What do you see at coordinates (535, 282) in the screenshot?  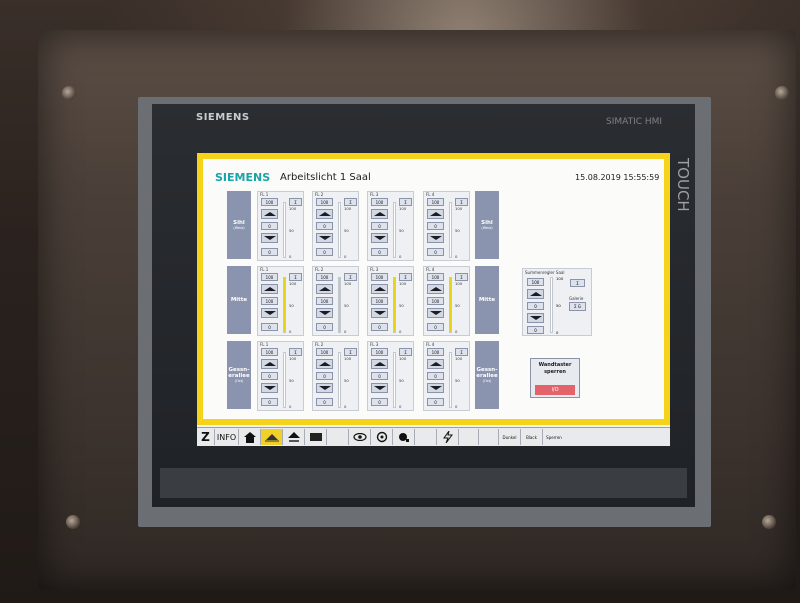 I see `summenregler-preset-button: 100` at bounding box center [535, 282].